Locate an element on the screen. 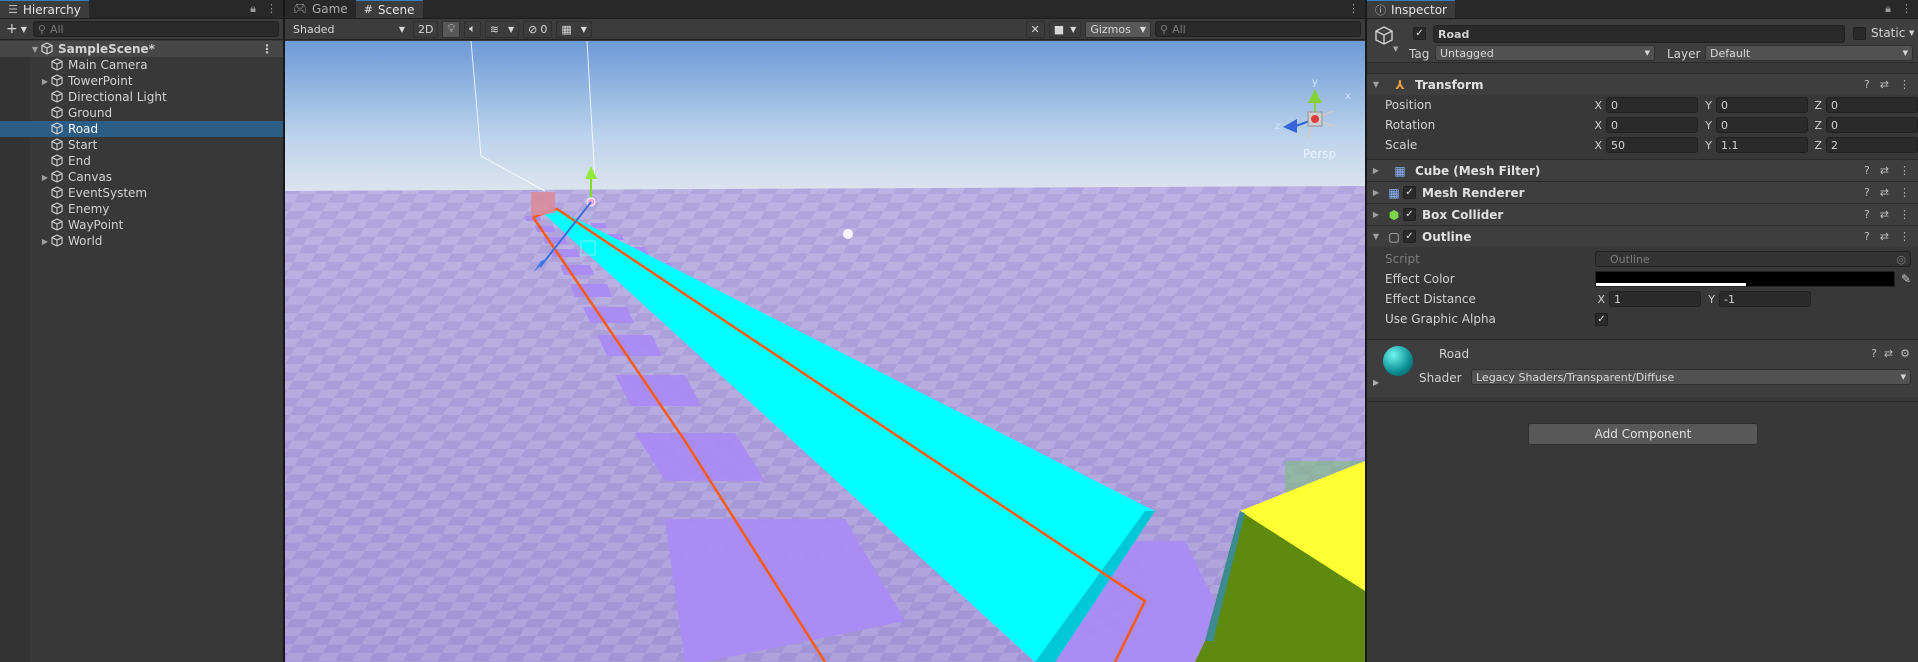 The image size is (1918, 662). effect-distance-x-field: 1 is located at coordinates (1655, 299).